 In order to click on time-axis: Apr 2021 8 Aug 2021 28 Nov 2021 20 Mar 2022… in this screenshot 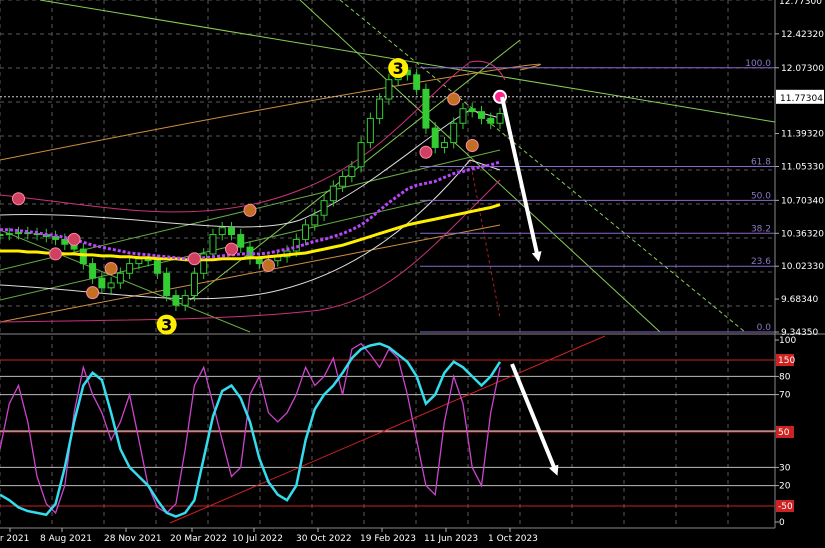, I will do `click(269, 536)`.